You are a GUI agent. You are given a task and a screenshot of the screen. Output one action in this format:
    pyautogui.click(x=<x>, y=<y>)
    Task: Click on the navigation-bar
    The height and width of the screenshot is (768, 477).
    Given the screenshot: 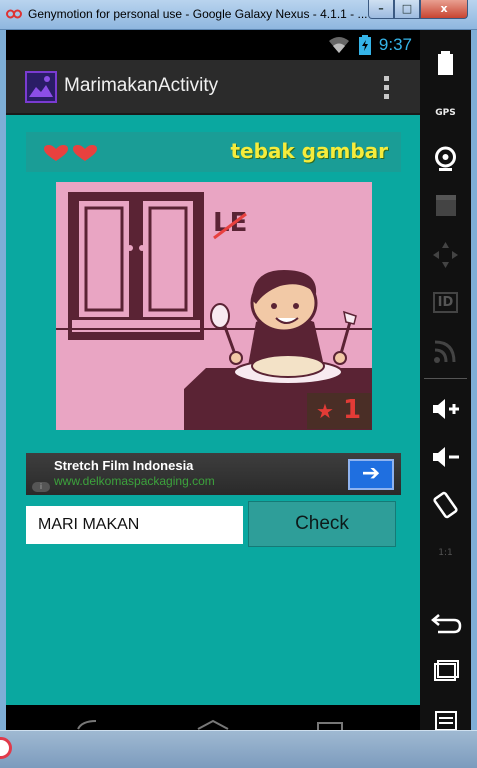 What is the action you would take?
    pyautogui.click(x=213, y=717)
    